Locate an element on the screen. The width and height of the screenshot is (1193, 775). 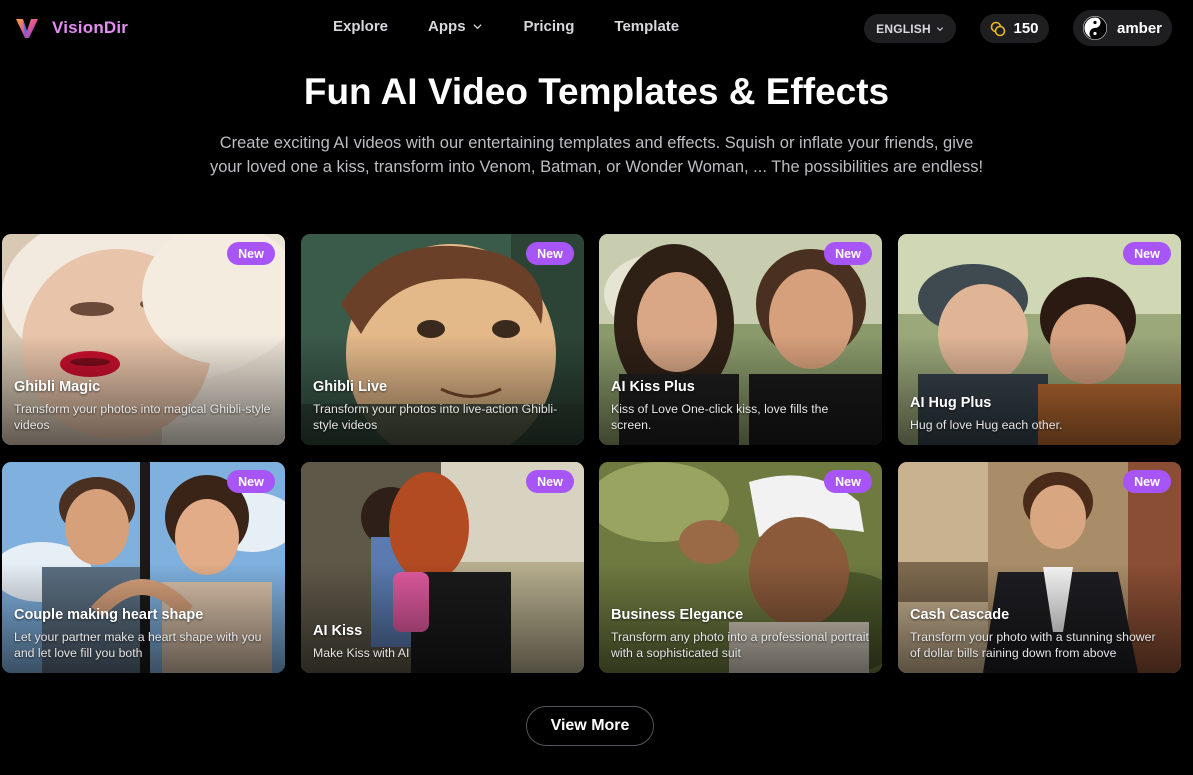
template-card-ai-kiss: New AI Kiss Make Kiss with AI is located at coordinates (442, 567).